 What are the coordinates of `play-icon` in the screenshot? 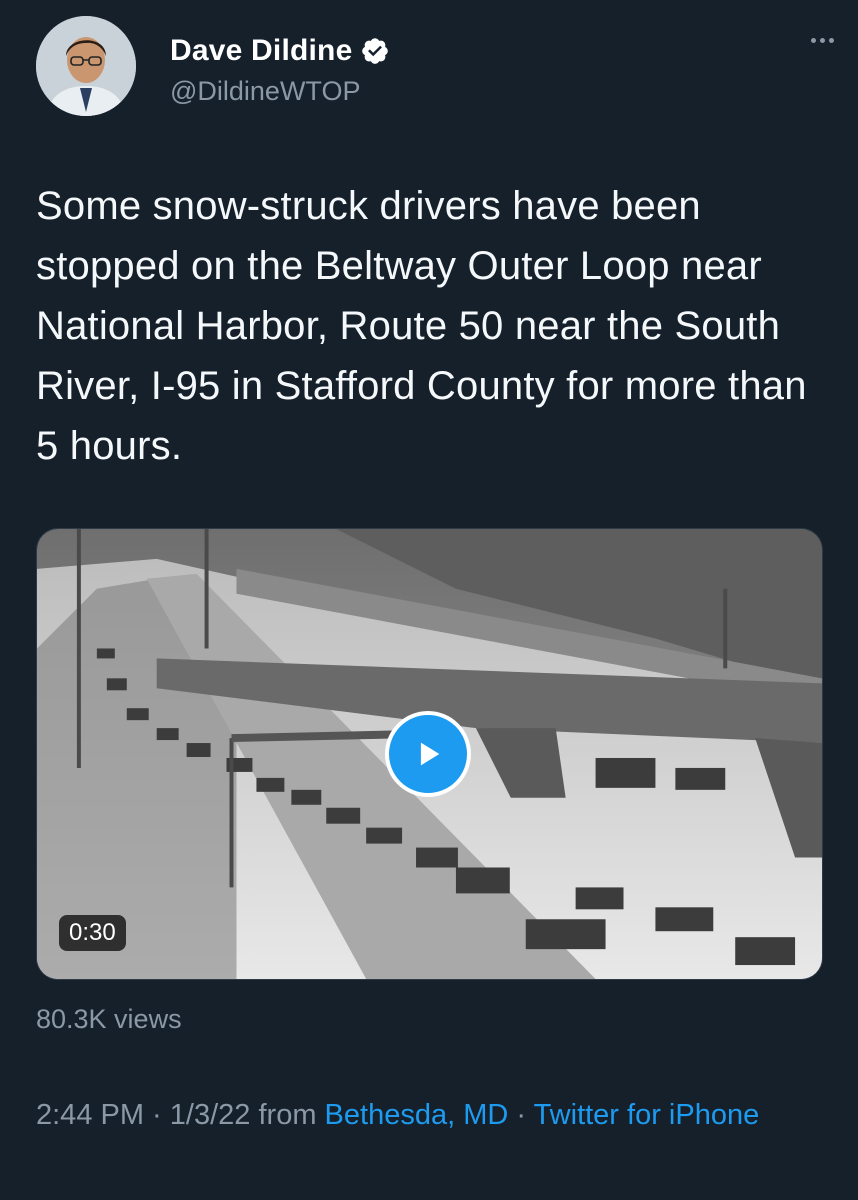 It's located at (430, 754).